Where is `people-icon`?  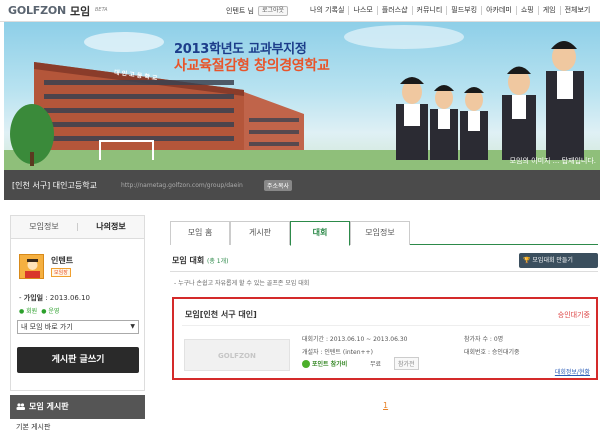
people-icon is located at coordinates (20, 406).